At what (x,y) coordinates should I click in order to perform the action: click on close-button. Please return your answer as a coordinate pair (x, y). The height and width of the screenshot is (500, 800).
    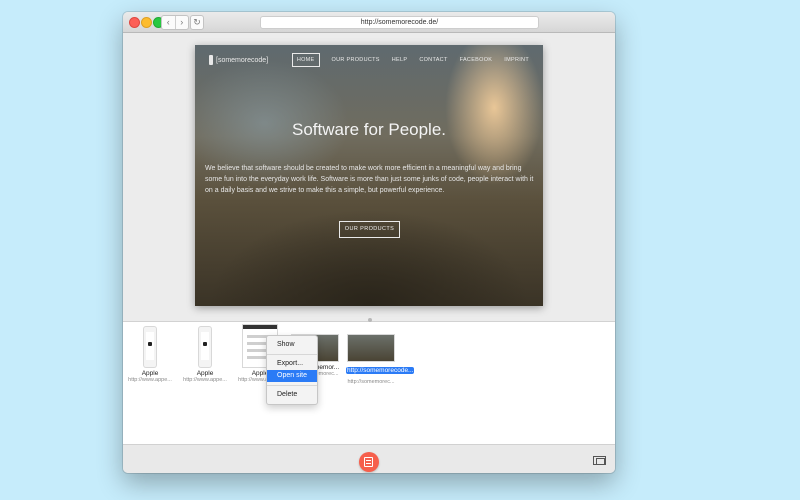
    Looking at the image, I should click on (134, 22).